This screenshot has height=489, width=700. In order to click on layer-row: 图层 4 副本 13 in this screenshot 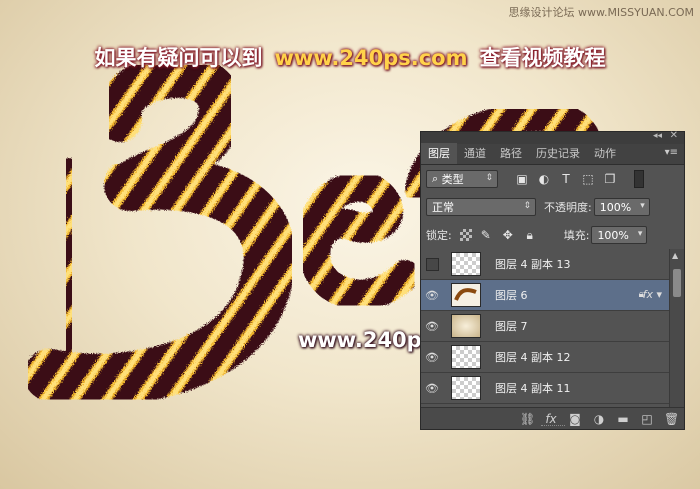, I will do `click(546, 264)`.